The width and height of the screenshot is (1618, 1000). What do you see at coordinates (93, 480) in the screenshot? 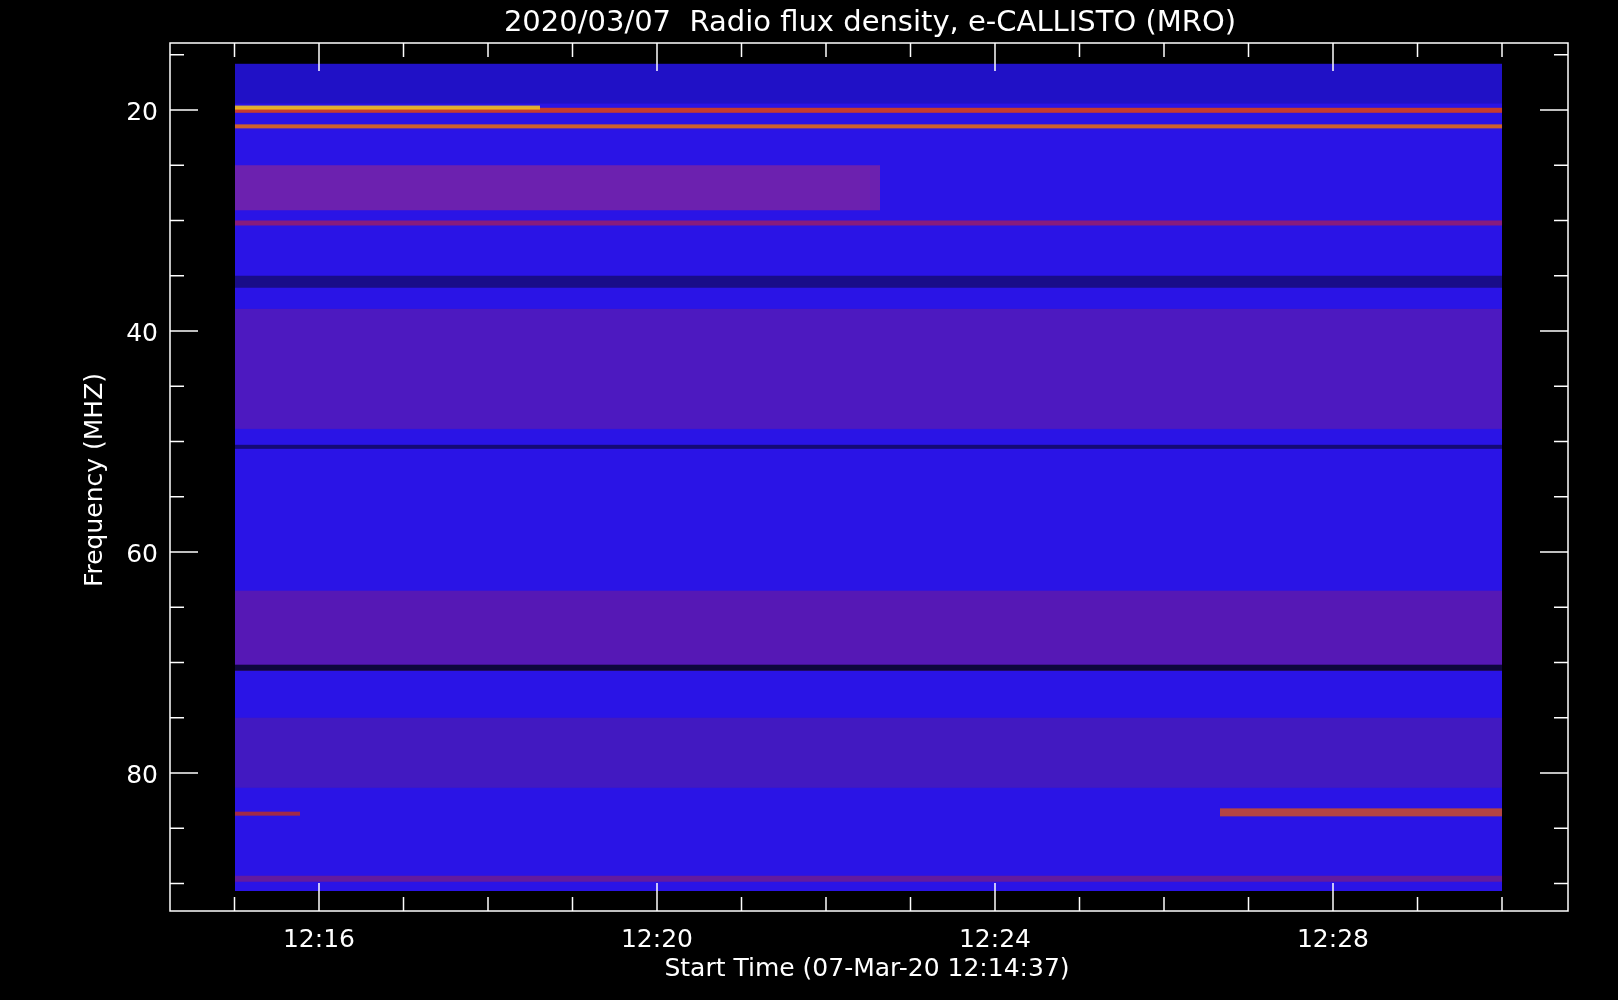
I see `y-axis-label: Frequency (MHZ)` at bounding box center [93, 480].